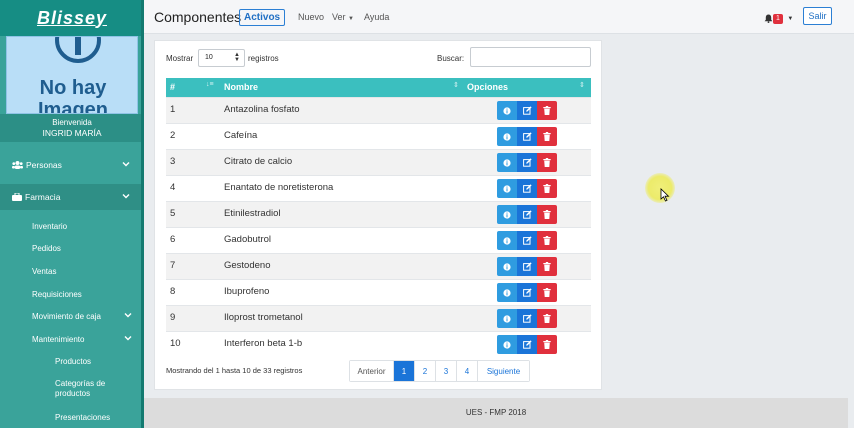  I want to click on sidebar-item-productos: Productos, so click(73, 362).